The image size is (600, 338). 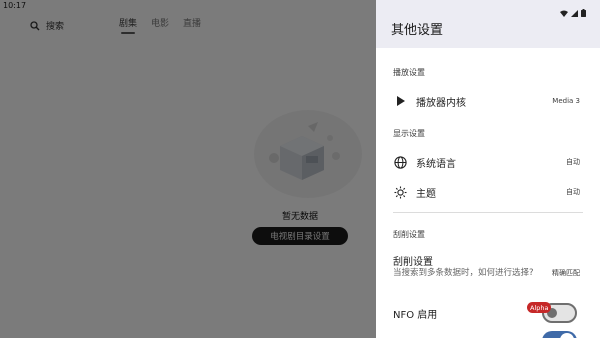 What do you see at coordinates (488, 212) in the screenshot?
I see `divider` at bounding box center [488, 212].